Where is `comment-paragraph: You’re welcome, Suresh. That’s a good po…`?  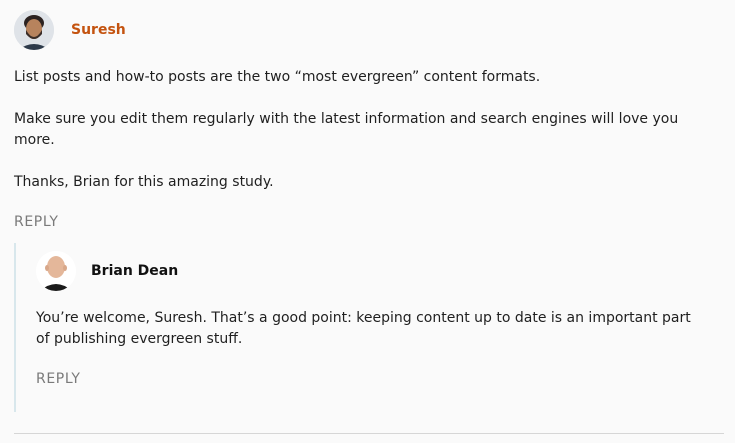
comment-paragraph: You’re welcome, Suresh. That’s a good po… is located at coordinates (363, 328).